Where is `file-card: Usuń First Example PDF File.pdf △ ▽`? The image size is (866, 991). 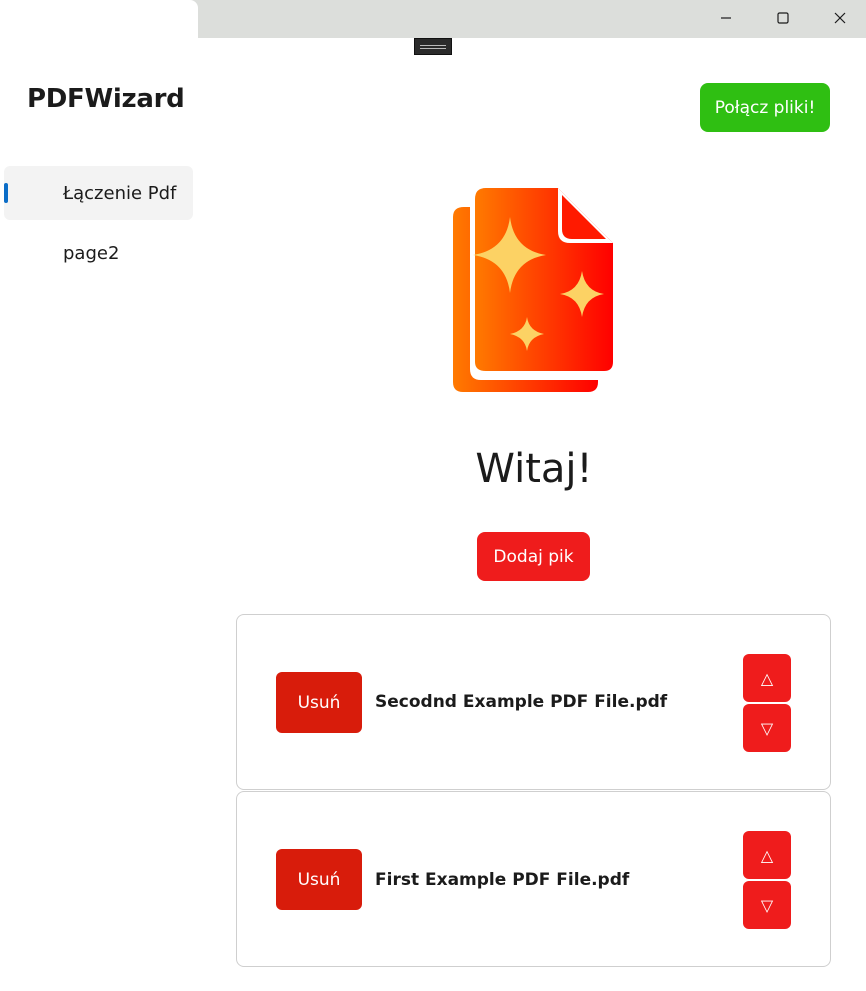
file-card: Usuń First Example PDF File.pdf △ ▽ is located at coordinates (533, 879).